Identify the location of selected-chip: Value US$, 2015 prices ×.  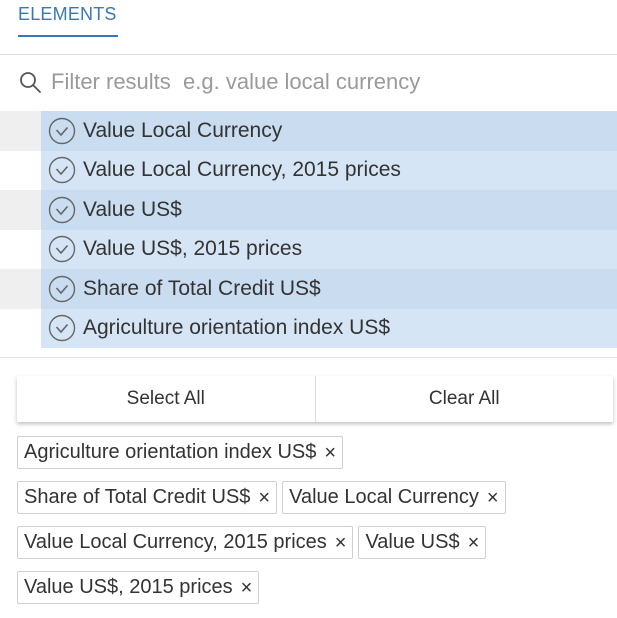
(138, 587).